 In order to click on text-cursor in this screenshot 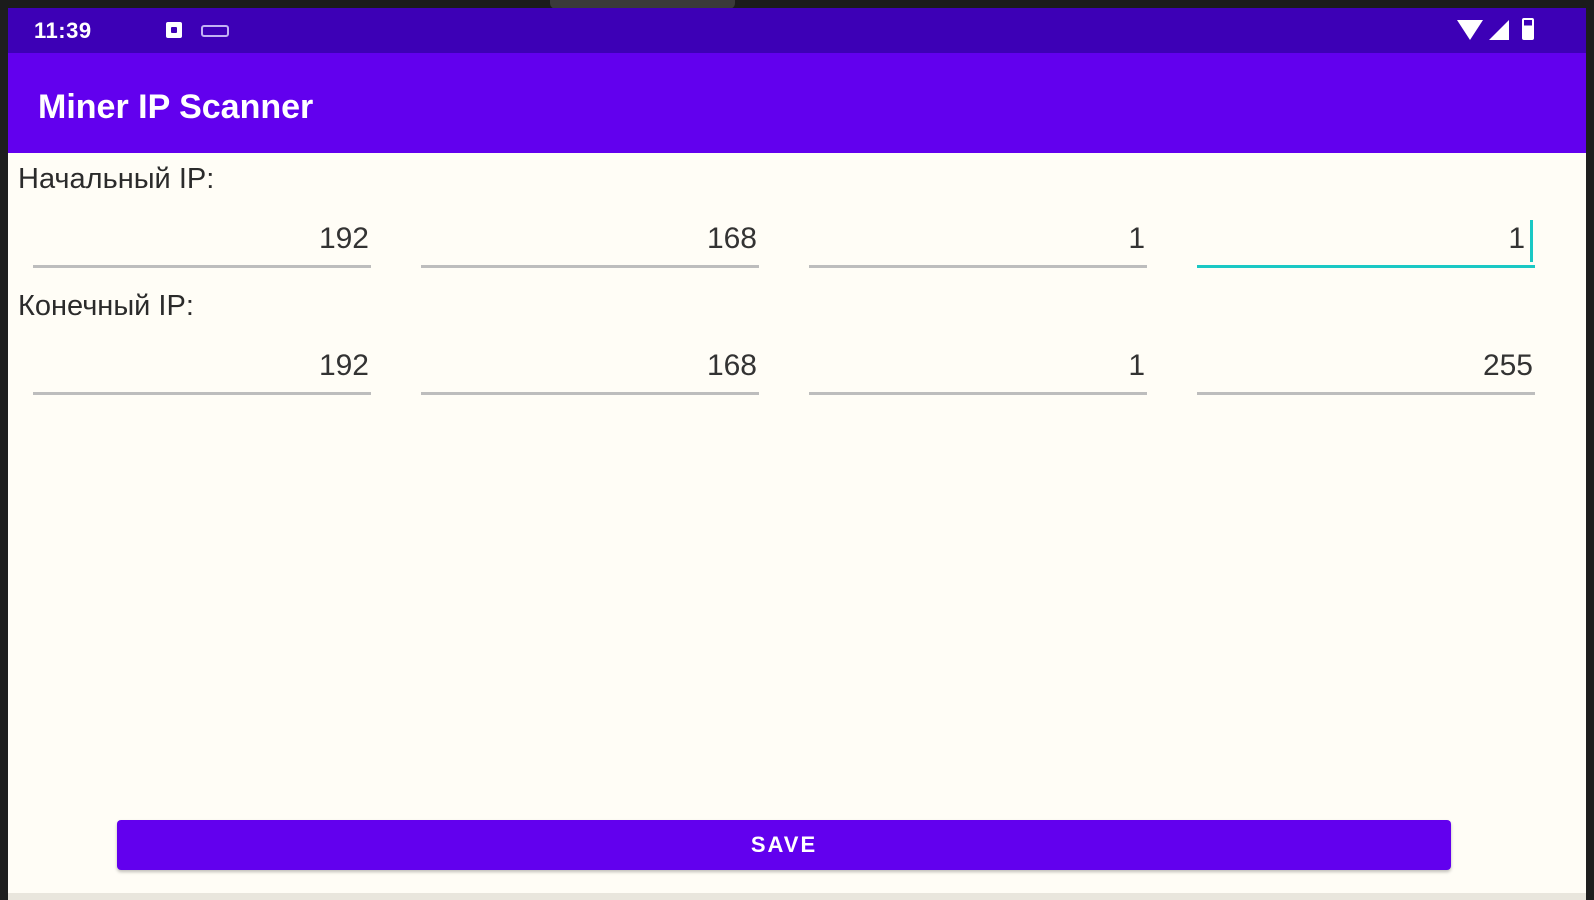, I will do `click(1531, 241)`.